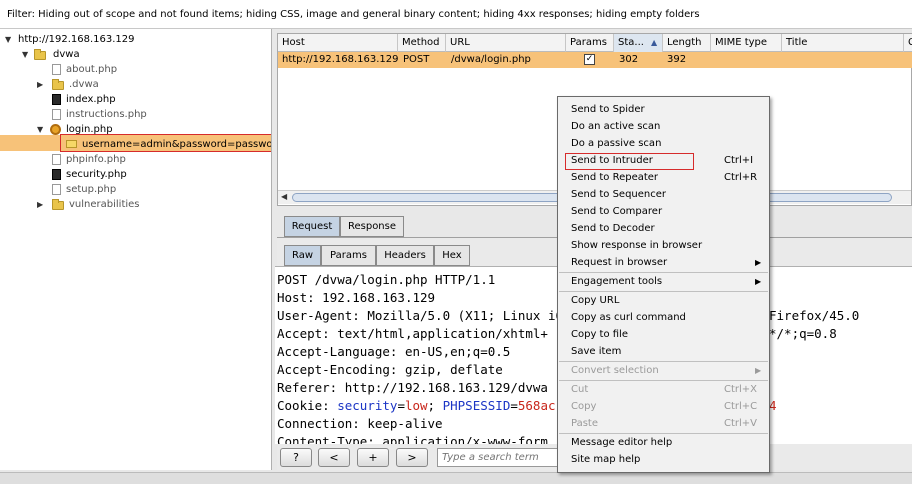  What do you see at coordinates (741, 423) in the screenshot?
I see `shortcut-label: Ctrl+V` at bounding box center [741, 423].